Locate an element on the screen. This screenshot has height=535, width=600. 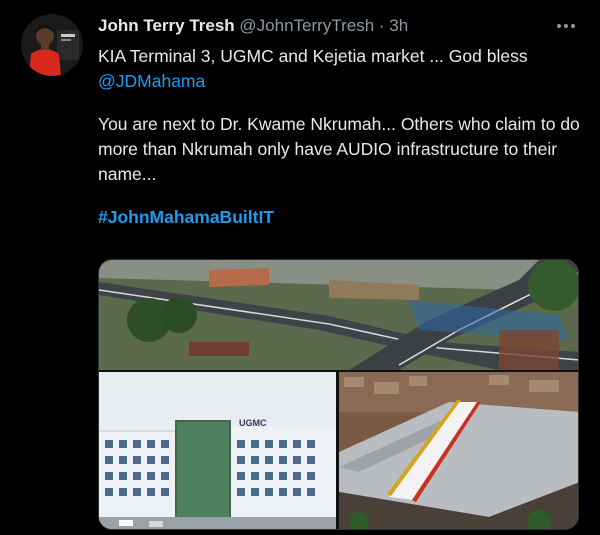
tweet-header: John Terry Tresh @JohnTerryTresh · 3h is located at coordinates (343, 26).